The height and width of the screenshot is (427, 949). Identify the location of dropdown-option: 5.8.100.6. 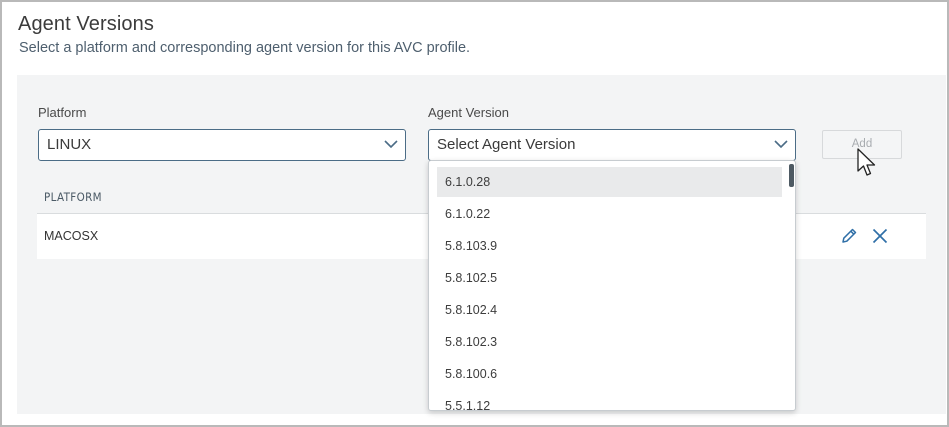
(609, 374).